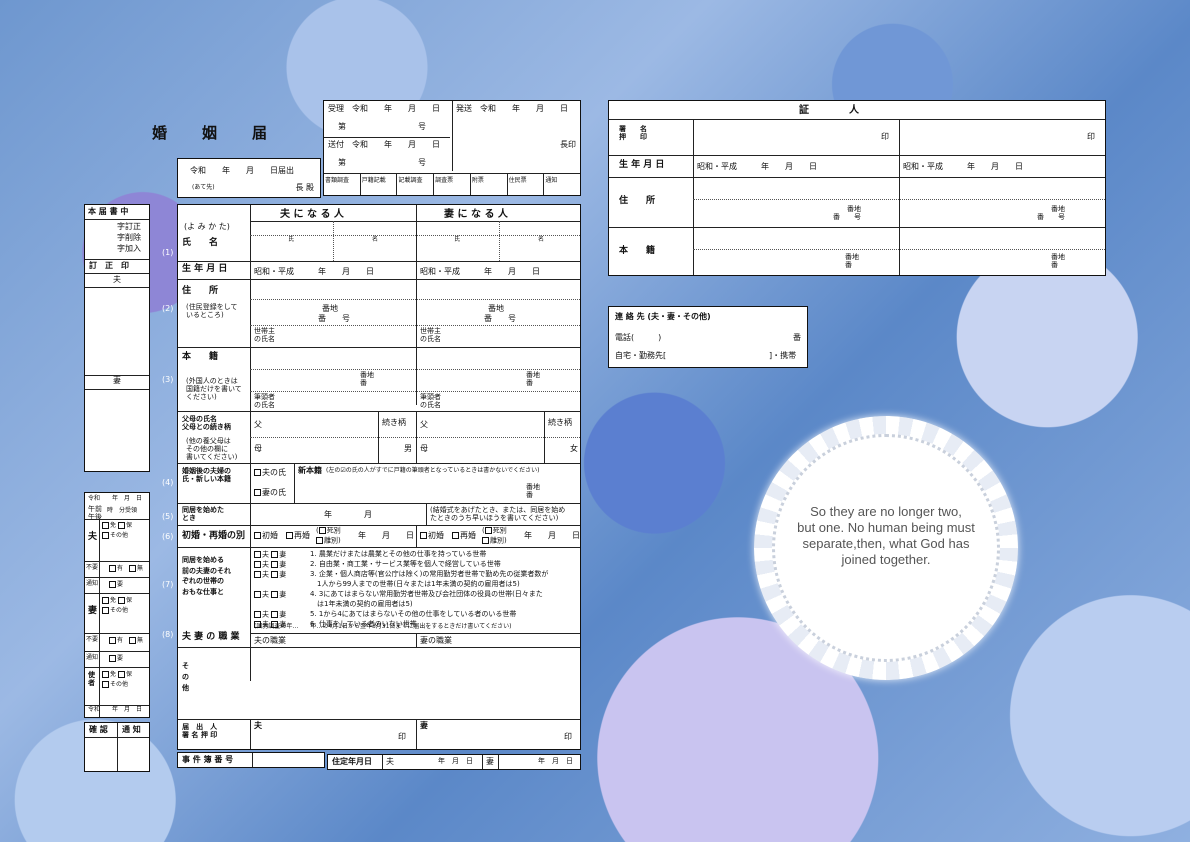  What do you see at coordinates (384, 144) in the screenshot?
I see `sofu-date: 送付 令和 年 月 日` at bounding box center [384, 144].